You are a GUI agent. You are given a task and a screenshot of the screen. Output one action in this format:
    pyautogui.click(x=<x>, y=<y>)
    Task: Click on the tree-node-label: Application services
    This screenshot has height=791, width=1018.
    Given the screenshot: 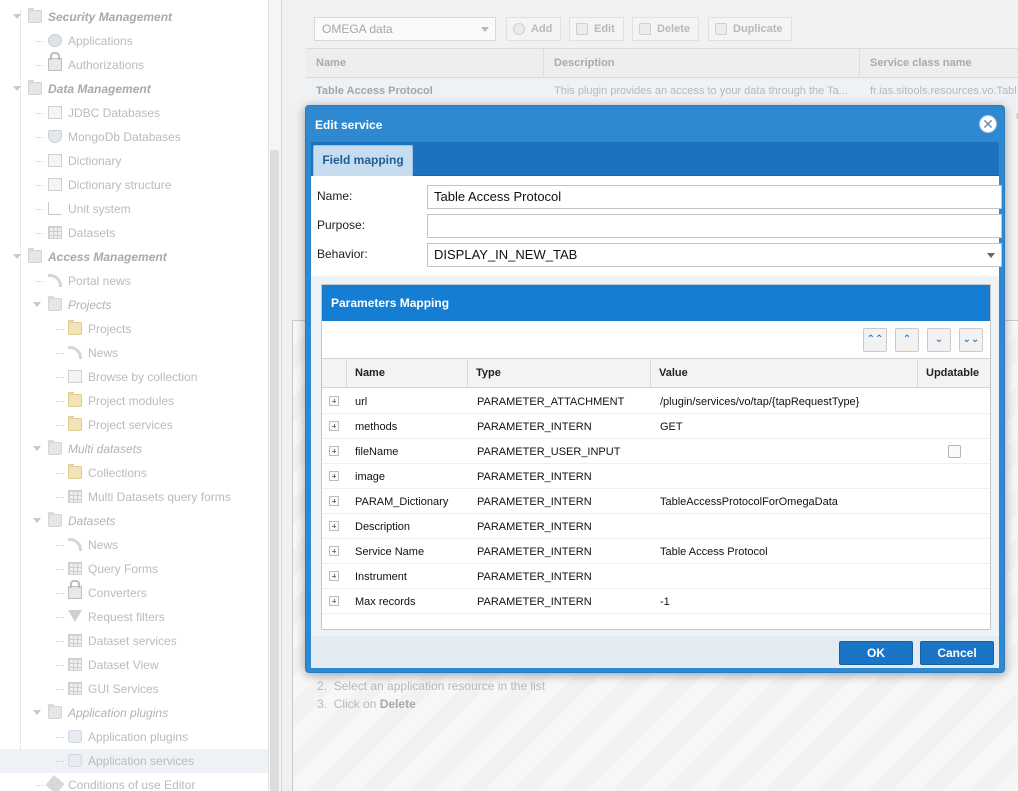 What is the action you would take?
    pyautogui.click(x=141, y=761)
    